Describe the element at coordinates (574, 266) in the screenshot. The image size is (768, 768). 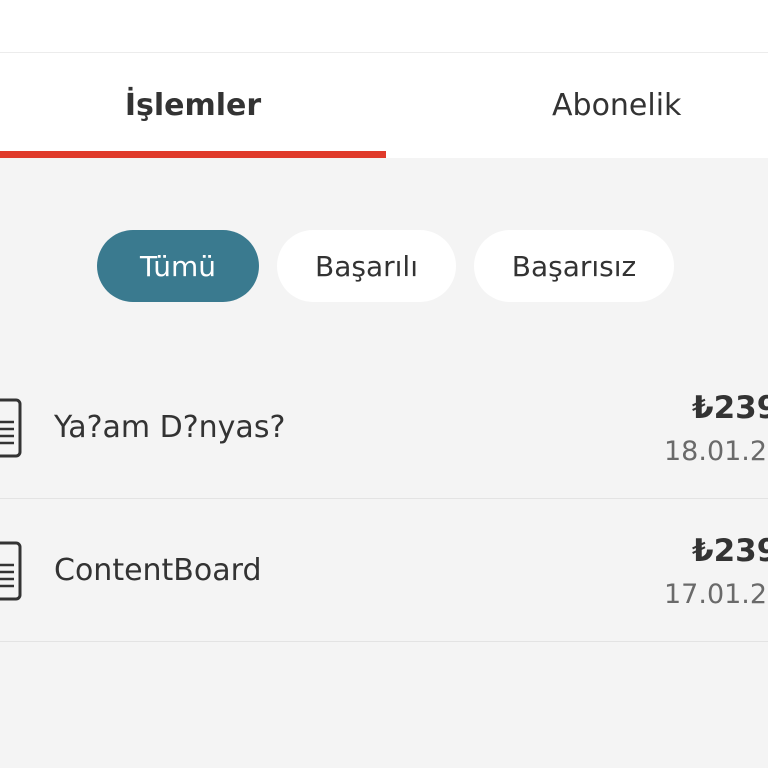
I see `filter-fail-chip: Başarısız` at that location.